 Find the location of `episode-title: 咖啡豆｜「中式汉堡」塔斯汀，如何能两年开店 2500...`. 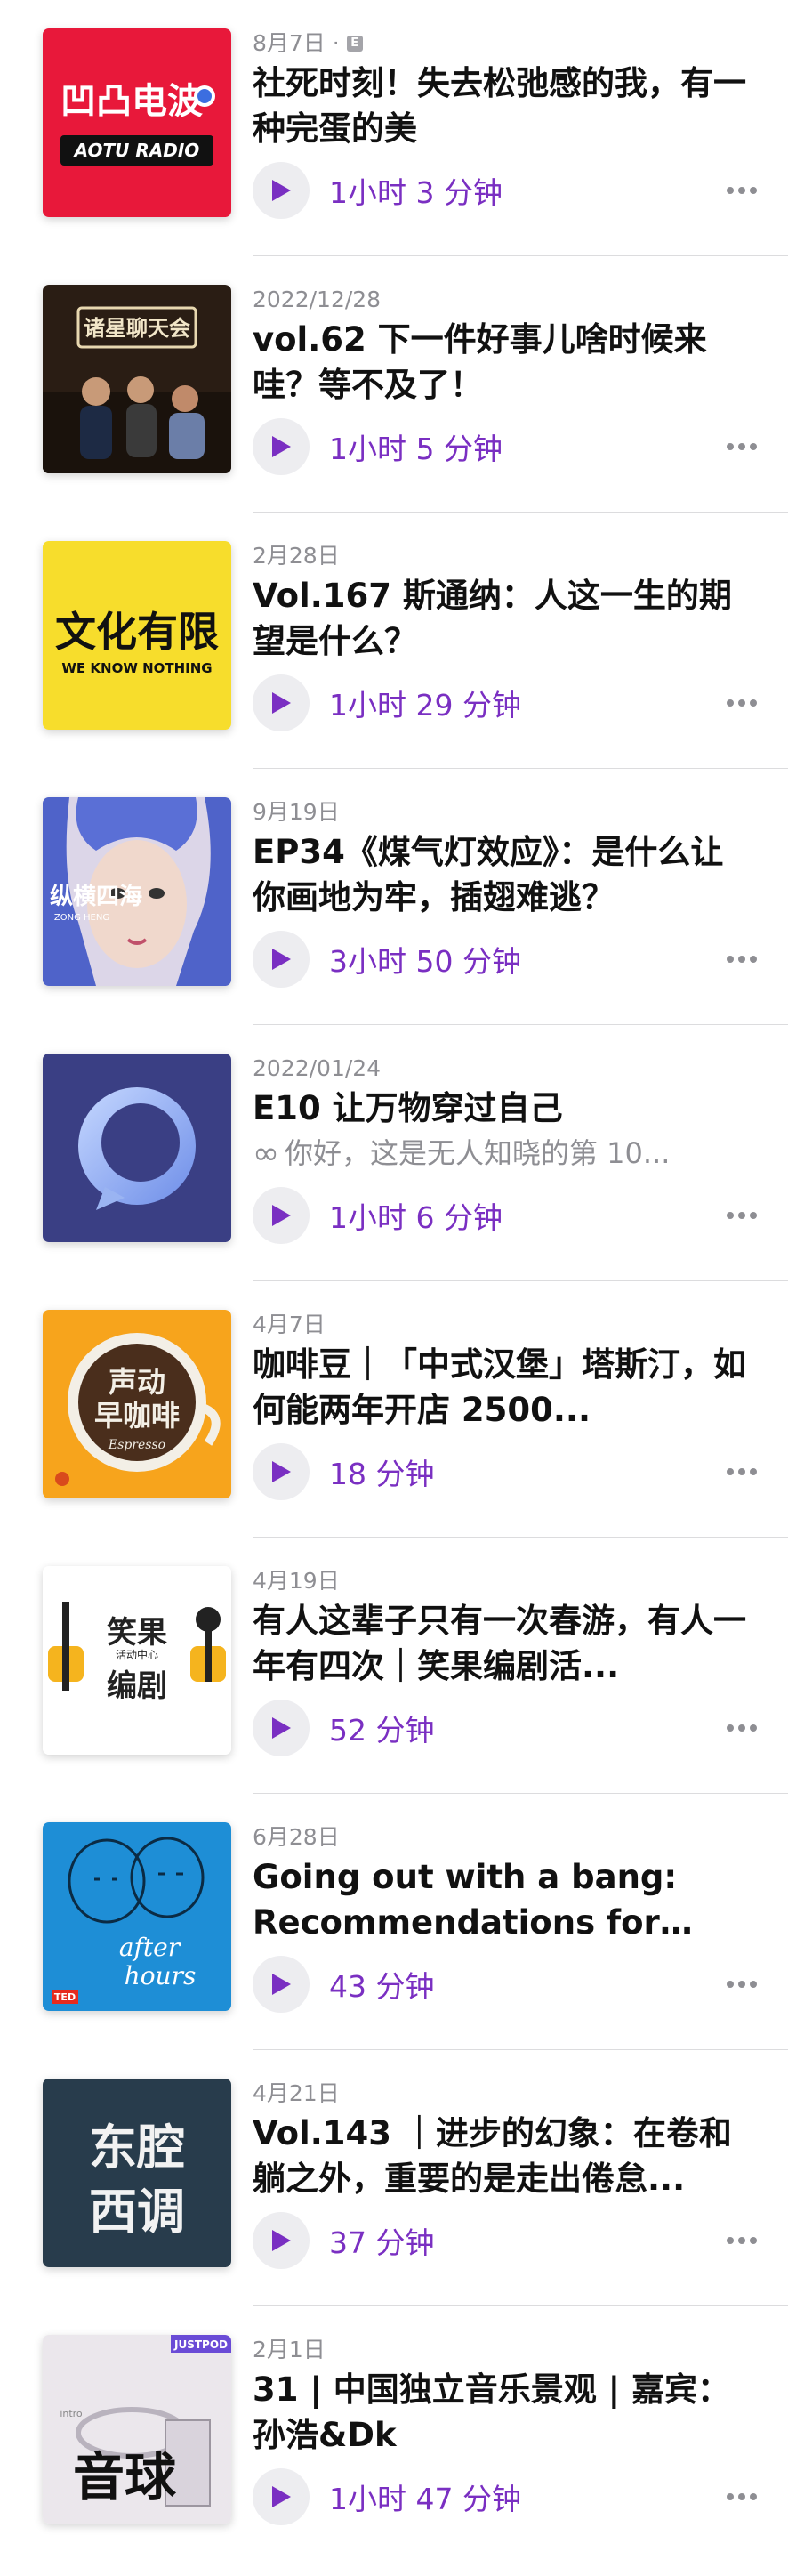

episode-title: 咖啡豆｜「中式汉堡」塔斯汀，如何能两年开店 2500... is located at coordinates (504, 1387).